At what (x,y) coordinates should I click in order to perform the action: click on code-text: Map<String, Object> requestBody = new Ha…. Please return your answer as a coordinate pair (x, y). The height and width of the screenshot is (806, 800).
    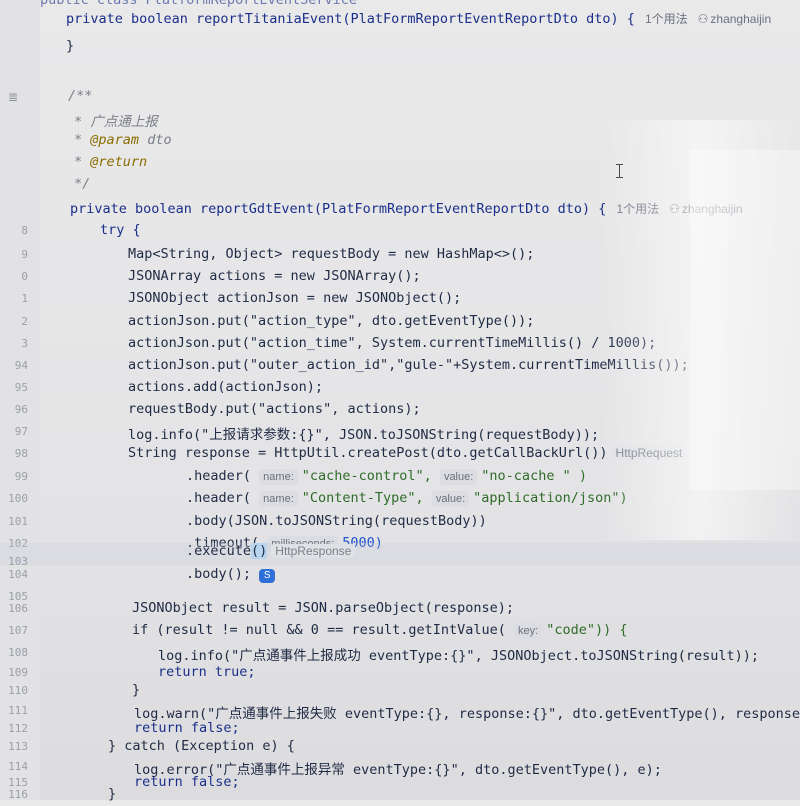
    Looking at the image, I should click on (331, 254).